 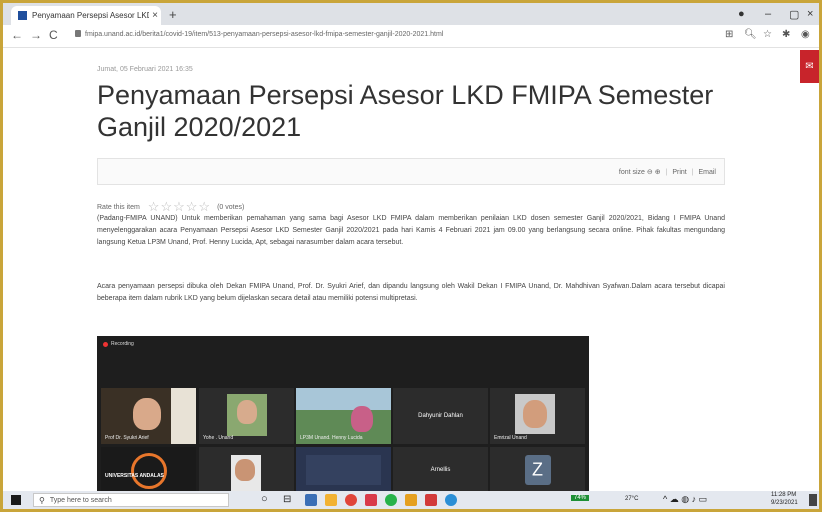 I want to click on video-tile: Dahyunir Dahlan, so click(x=440, y=416).